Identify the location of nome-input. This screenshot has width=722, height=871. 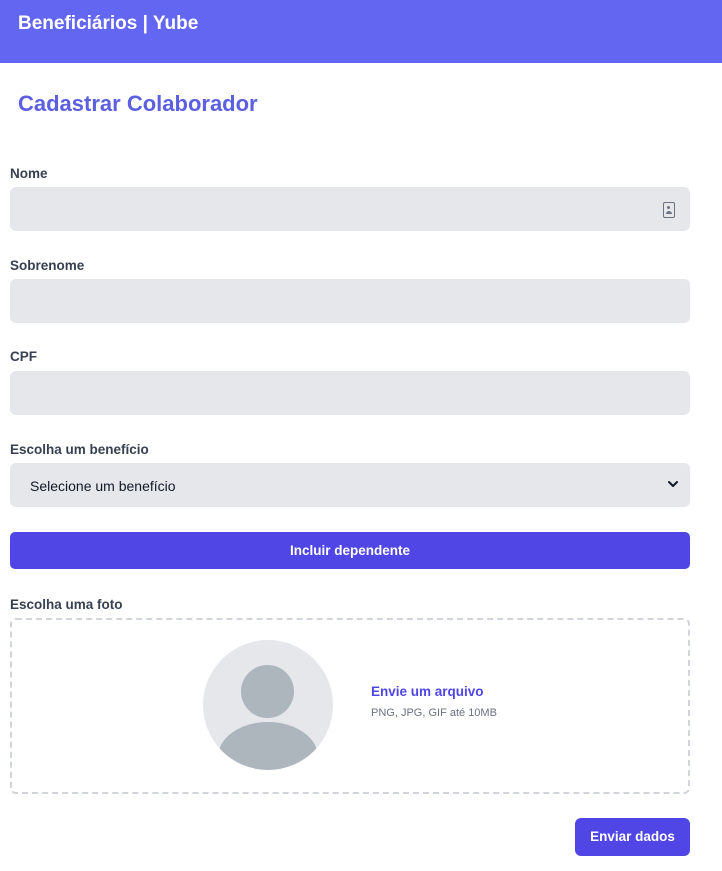
(350, 209).